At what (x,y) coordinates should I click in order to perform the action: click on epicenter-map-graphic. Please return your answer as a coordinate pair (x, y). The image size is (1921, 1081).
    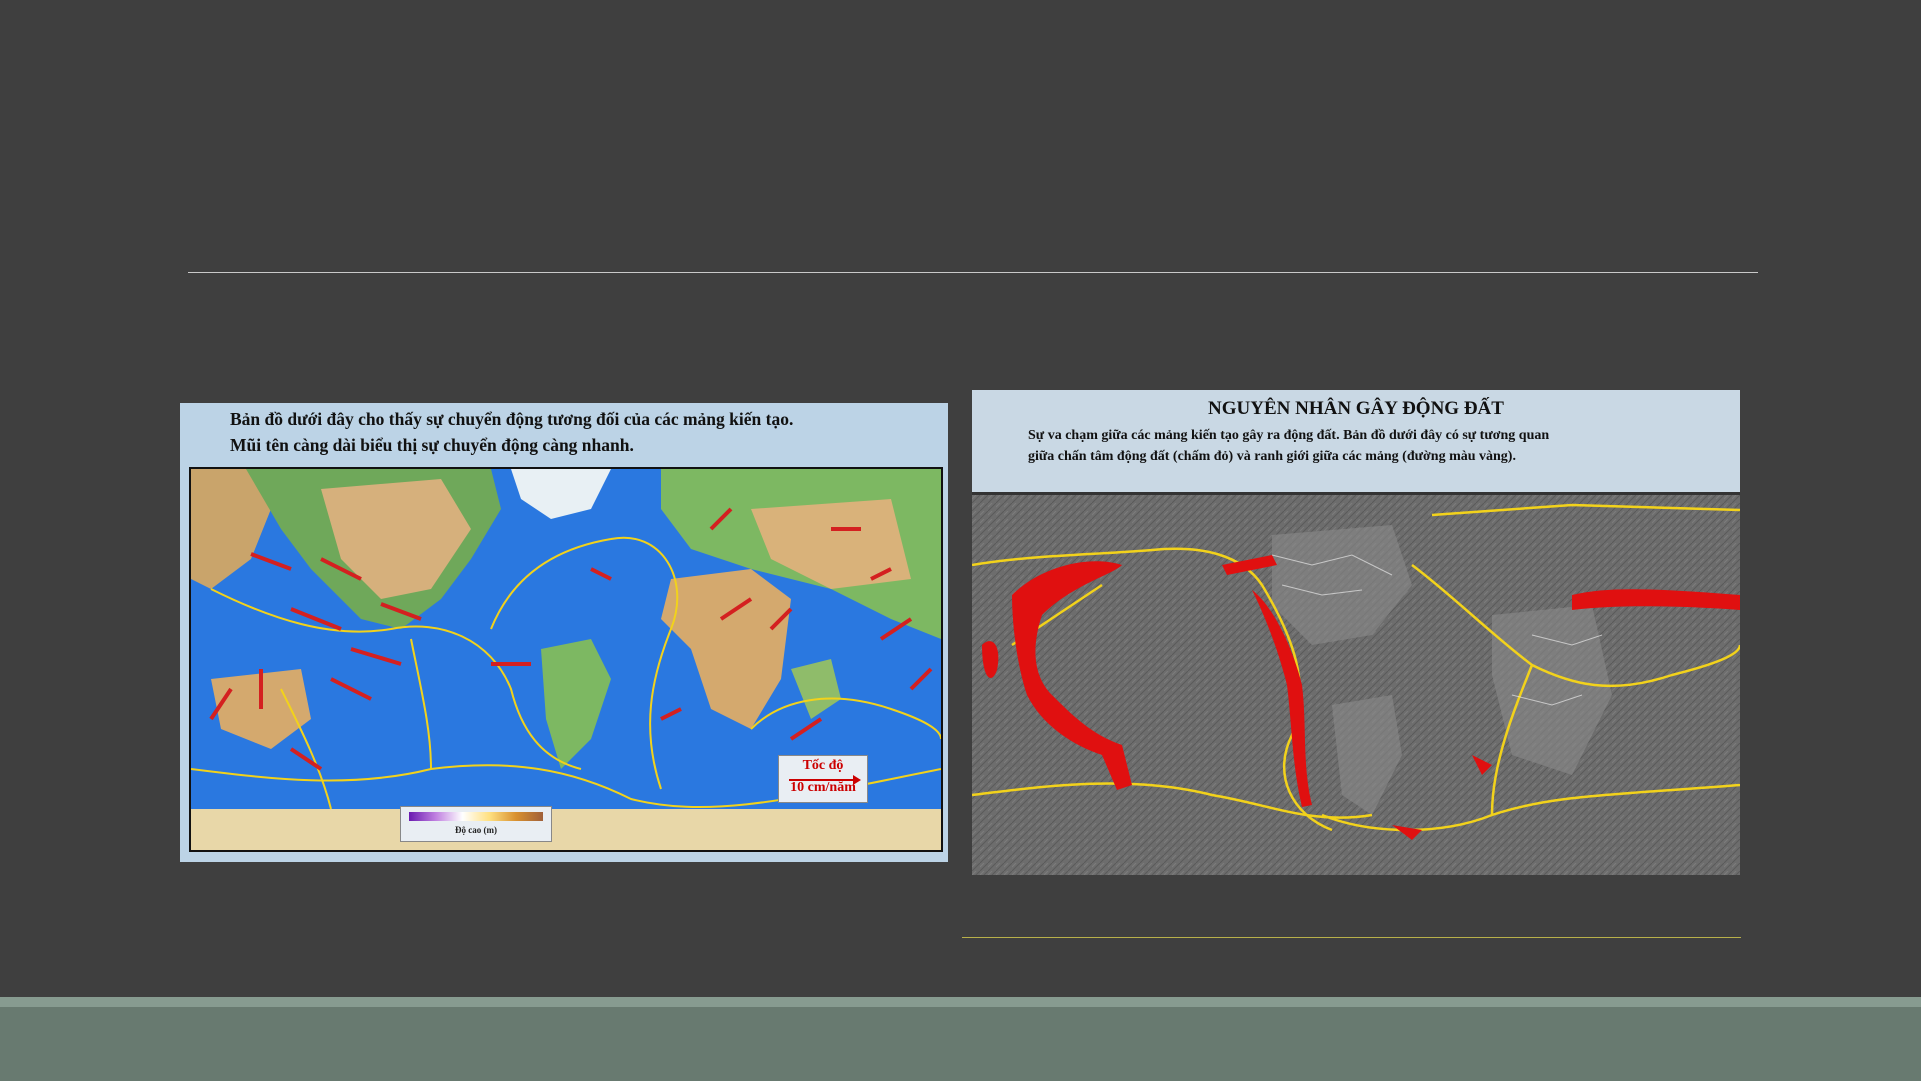
    Looking at the image, I should click on (1356, 685).